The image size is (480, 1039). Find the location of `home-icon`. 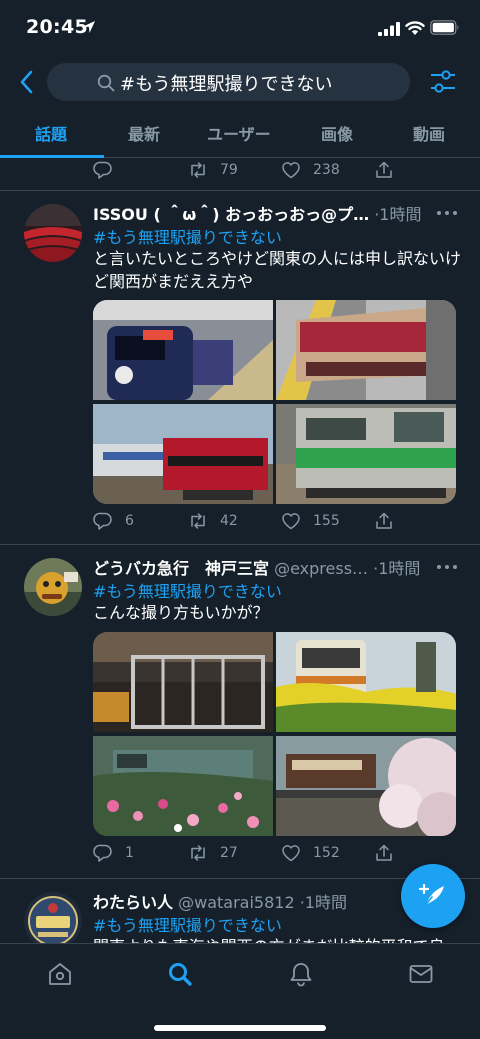

home-icon is located at coordinates (60, 974).